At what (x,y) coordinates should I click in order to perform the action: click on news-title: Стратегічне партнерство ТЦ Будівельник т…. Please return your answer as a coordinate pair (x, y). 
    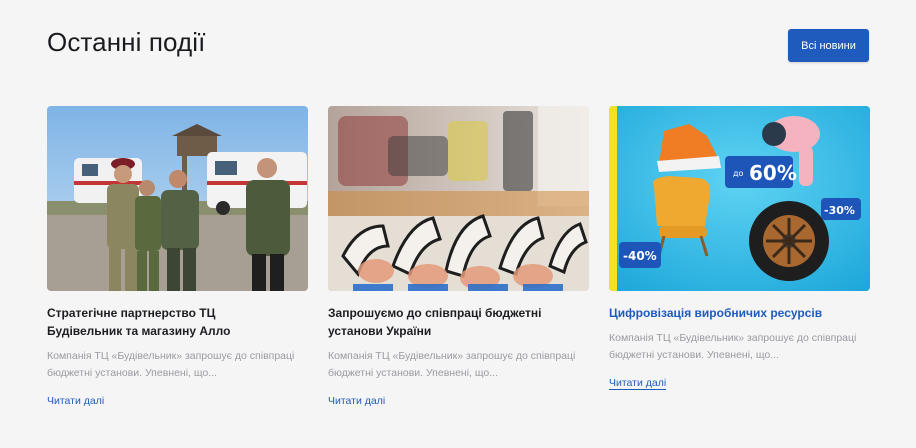
    Looking at the image, I should click on (177, 322).